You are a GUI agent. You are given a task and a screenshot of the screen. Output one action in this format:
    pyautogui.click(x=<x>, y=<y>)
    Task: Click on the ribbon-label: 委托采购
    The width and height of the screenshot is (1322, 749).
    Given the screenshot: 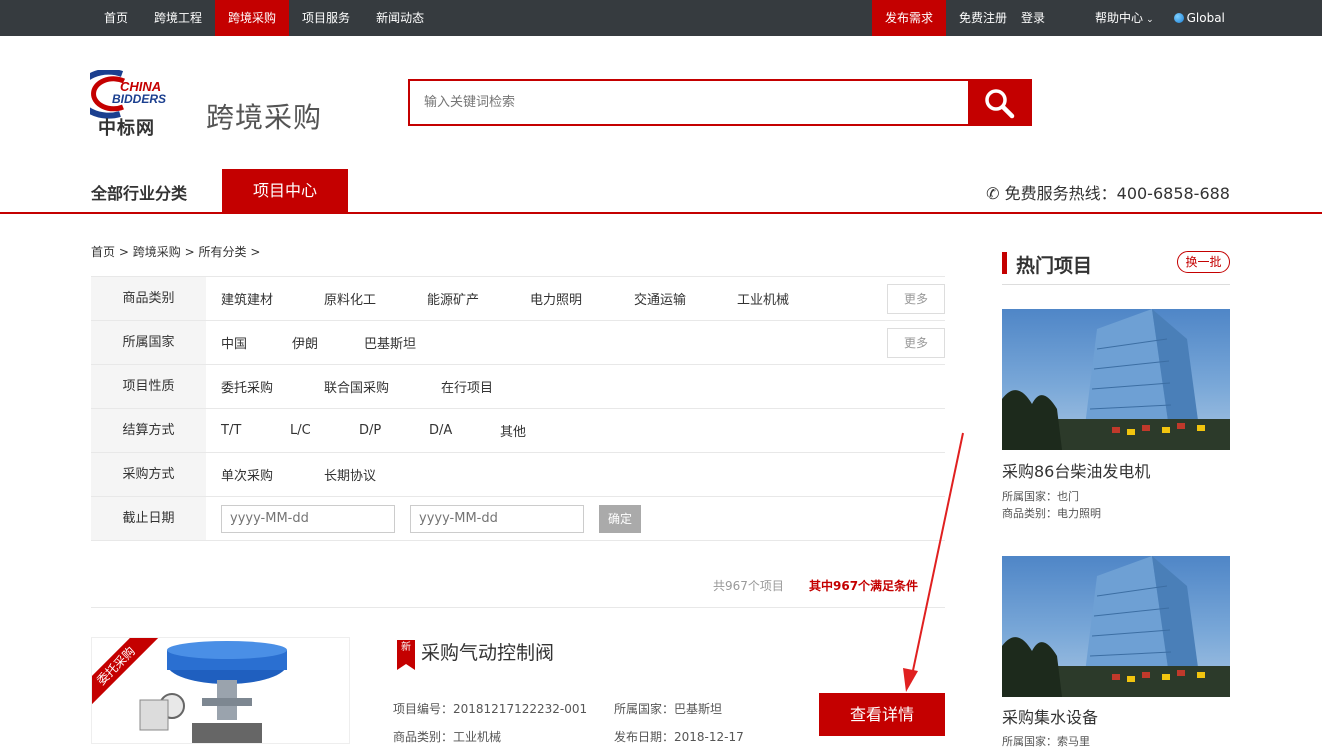 What is the action you would take?
    pyautogui.click(x=125, y=673)
    